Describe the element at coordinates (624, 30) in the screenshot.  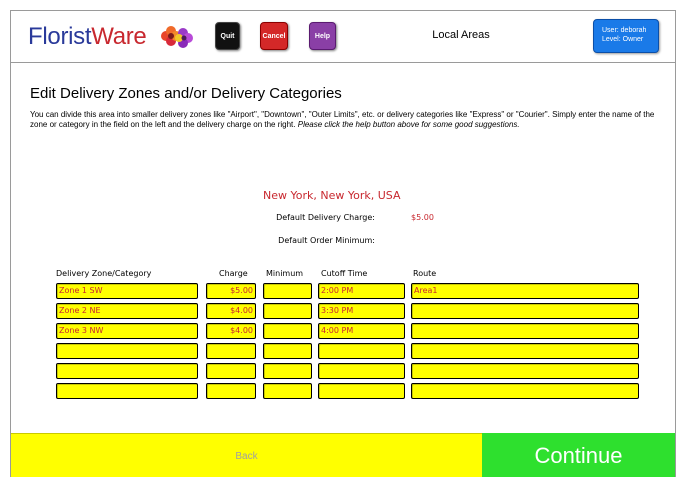
I see `user-name: User: deborah` at that location.